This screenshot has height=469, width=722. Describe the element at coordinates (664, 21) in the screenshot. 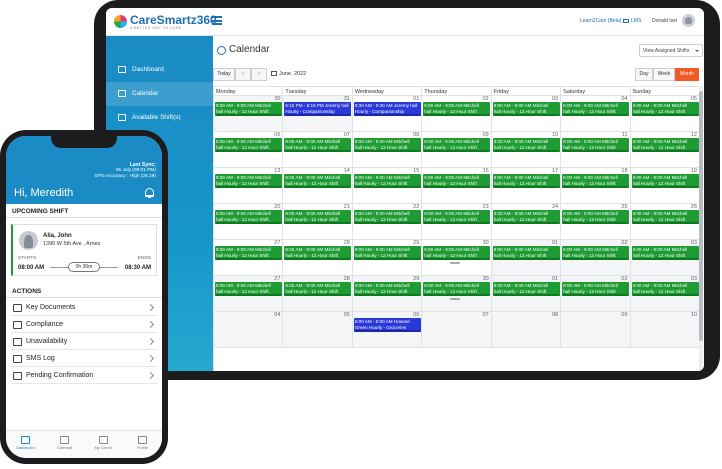

I see `user-name: Donald Isel` at that location.